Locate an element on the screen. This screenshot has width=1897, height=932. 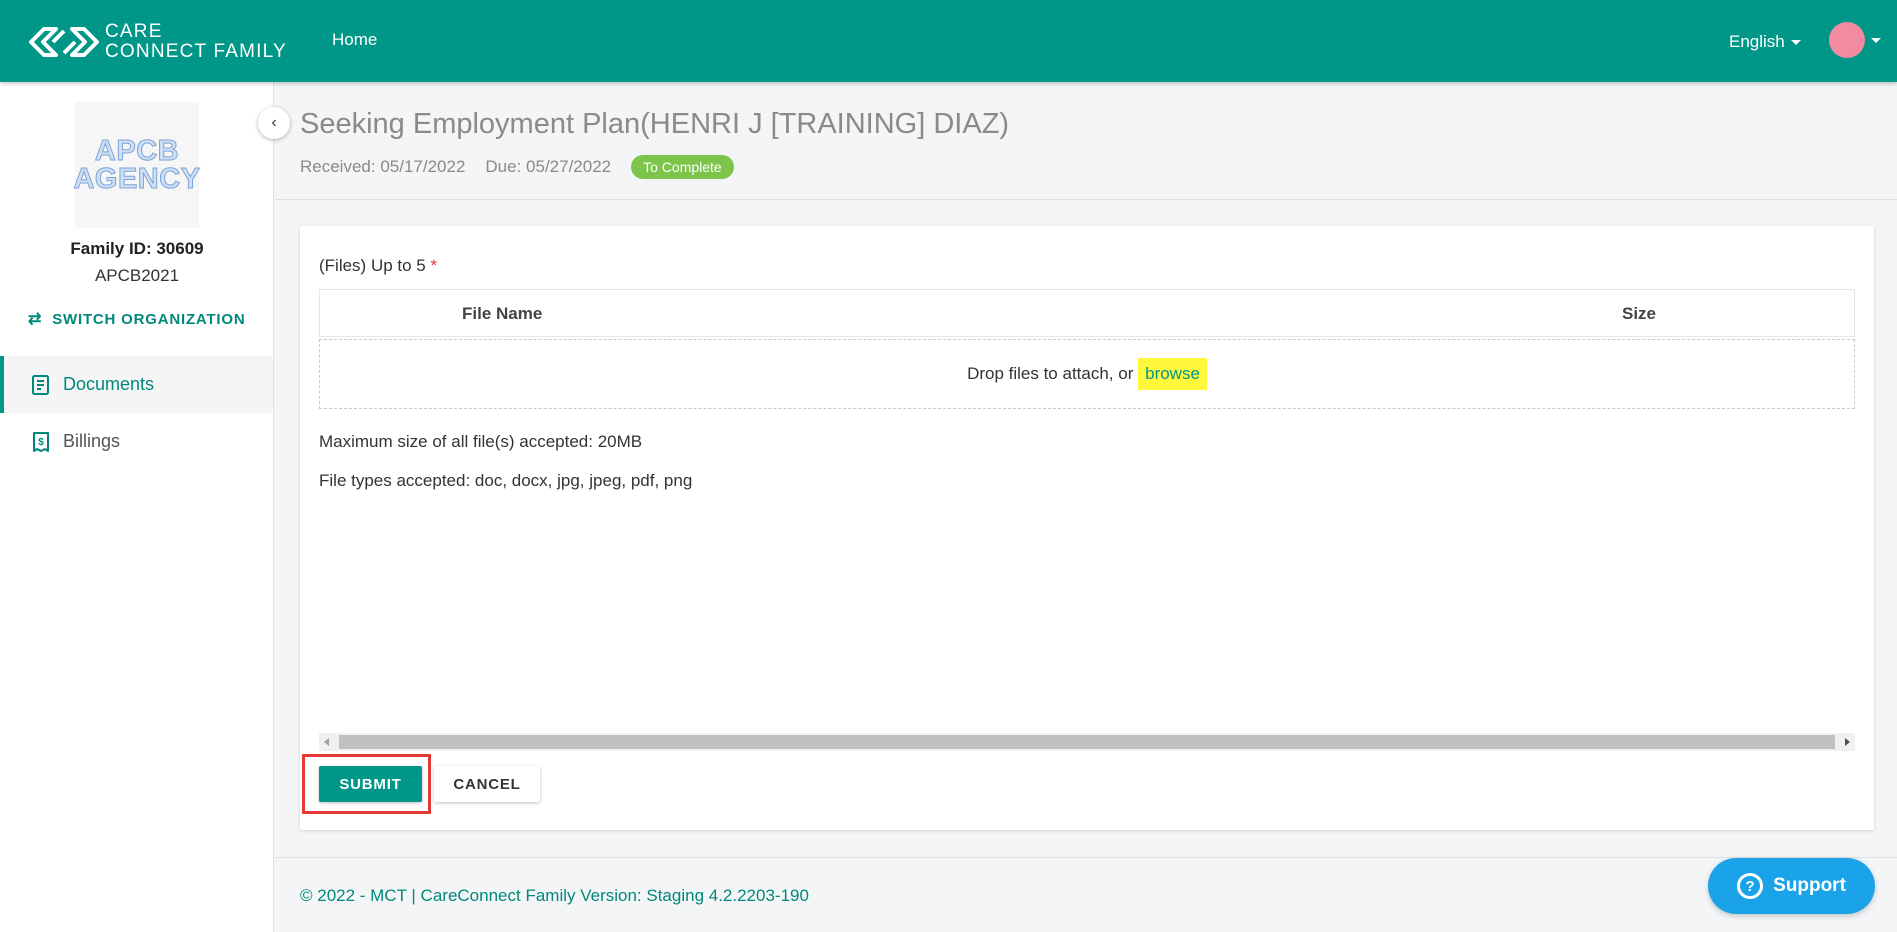
file-dropzone: Drop files to attach, or browse is located at coordinates (1087, 374).